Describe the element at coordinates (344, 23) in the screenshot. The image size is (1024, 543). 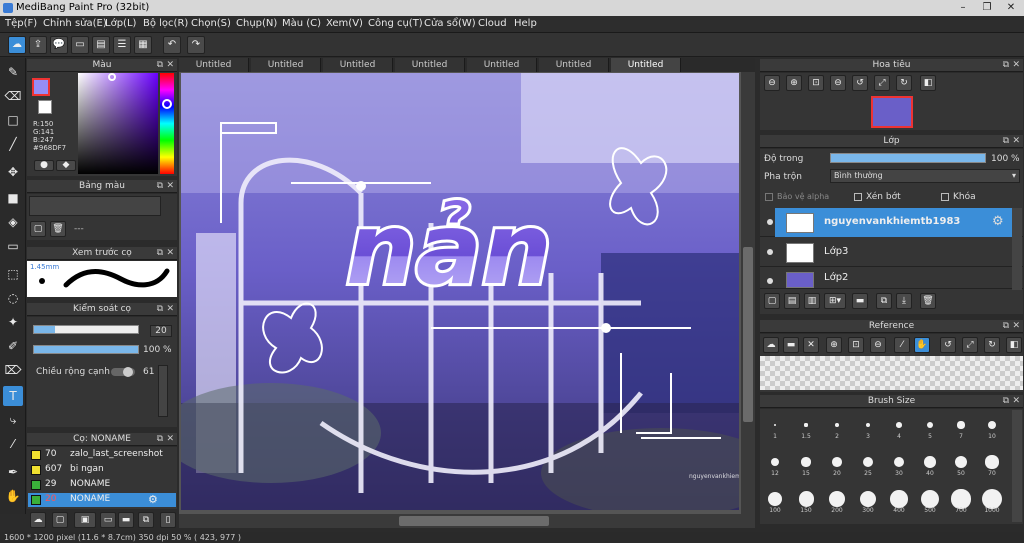
I see `menu-view: Xem(V)` at that location.